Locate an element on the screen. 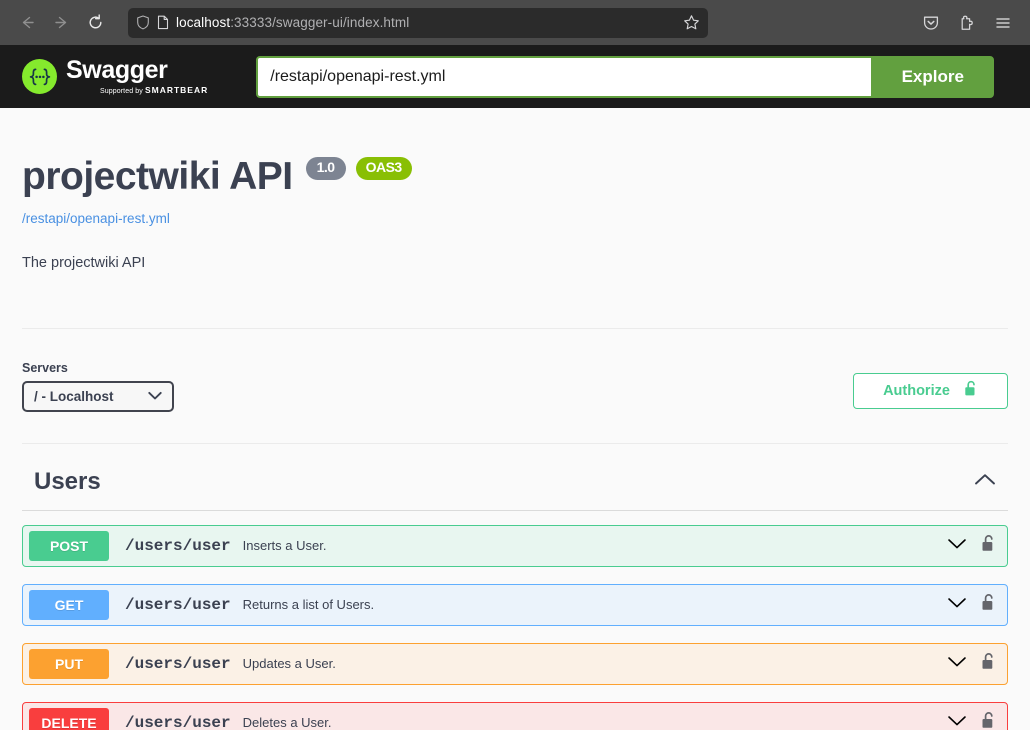 The width and height of the screenshot is (1030, 730). browser-chrome-right-icons is located at coordinates (967, 23).